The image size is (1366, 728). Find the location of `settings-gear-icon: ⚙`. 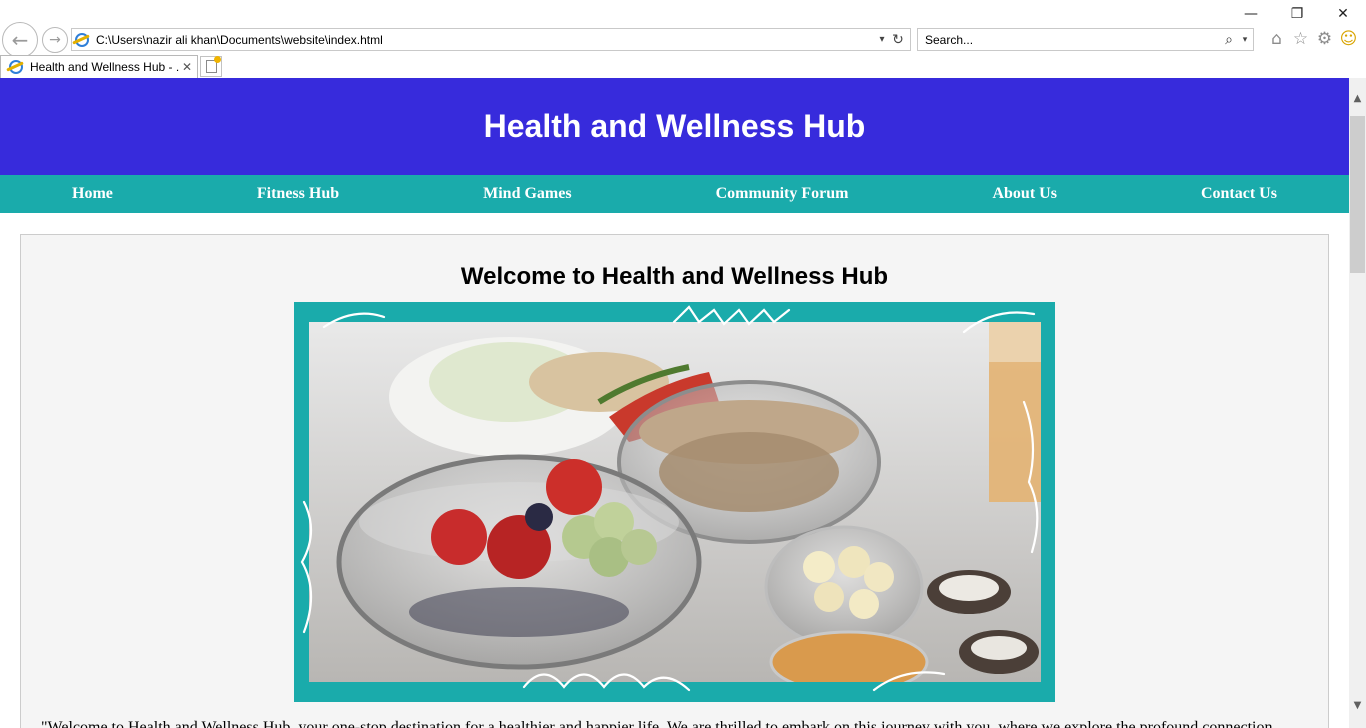

settings-gear-icon: ⚙ is located at coordinates (1324, 39).